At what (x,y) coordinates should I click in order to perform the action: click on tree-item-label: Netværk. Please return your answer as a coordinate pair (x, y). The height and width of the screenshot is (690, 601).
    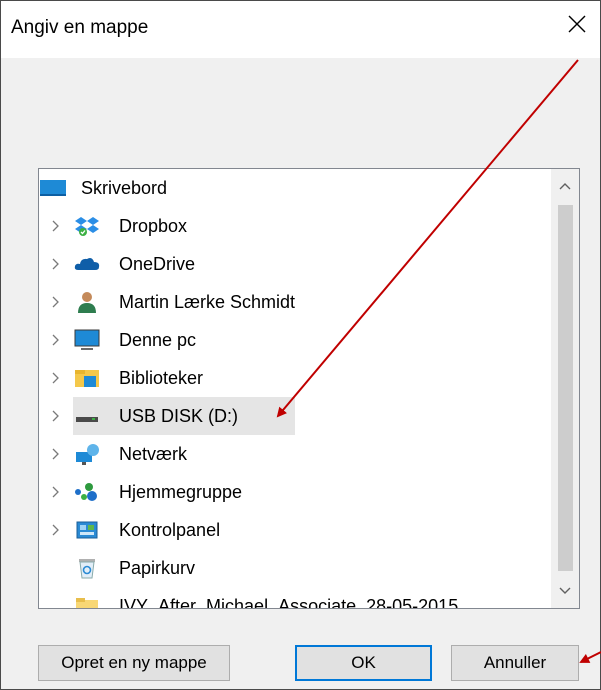
    Looking at the image, I should click on (153, 453).